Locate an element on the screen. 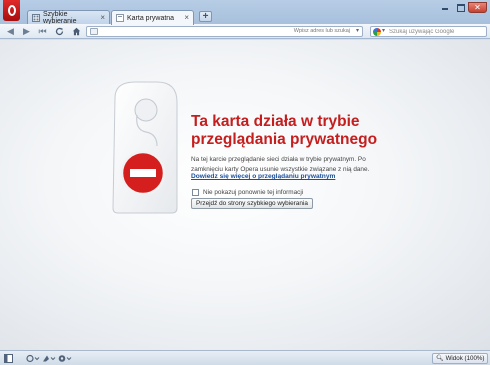  magnifier-icon: 🔍︎ is located at coordinates (440, 358).